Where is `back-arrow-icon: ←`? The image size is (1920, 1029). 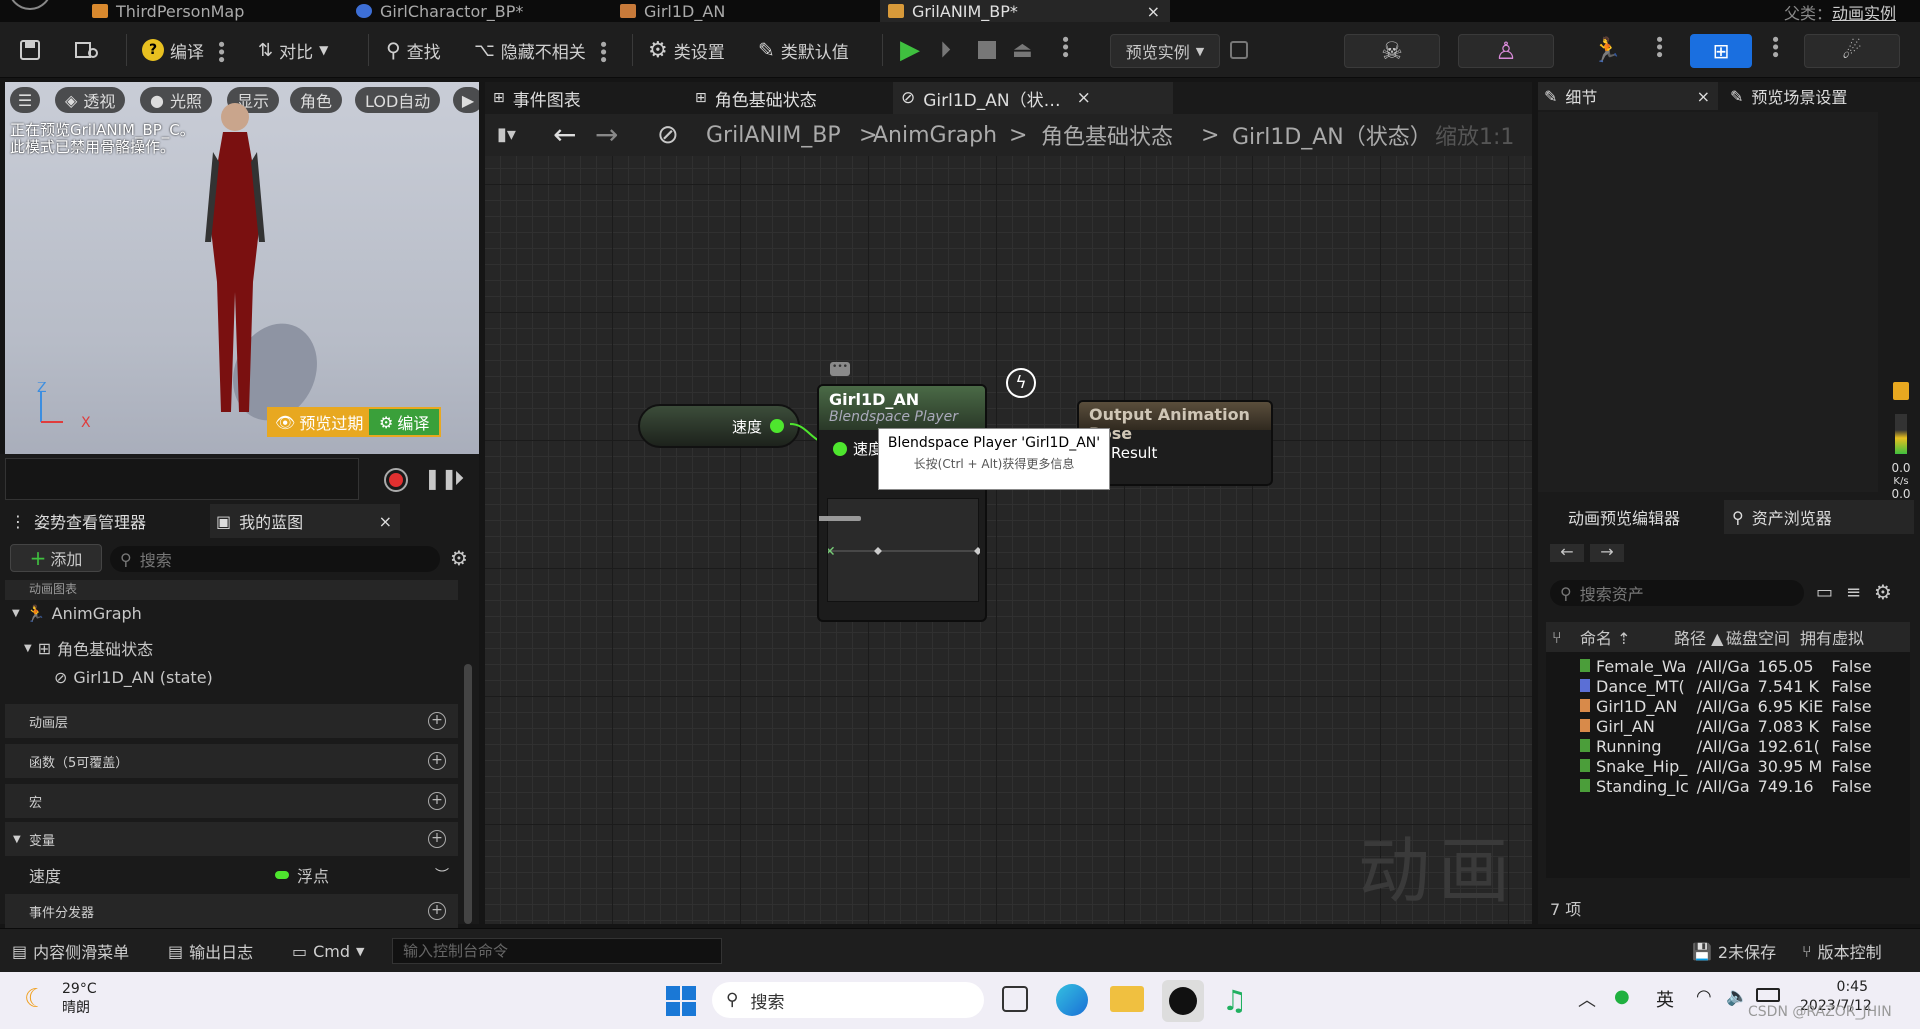 back-arrow-icon: ← is located at coordinates (564, 134).